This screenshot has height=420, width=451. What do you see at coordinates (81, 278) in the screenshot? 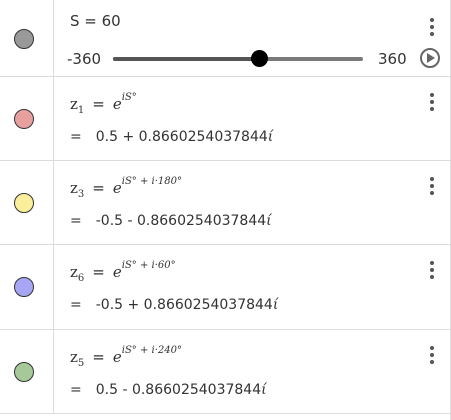
I see `object-subscript: 6` at bounding box center [81, 278].